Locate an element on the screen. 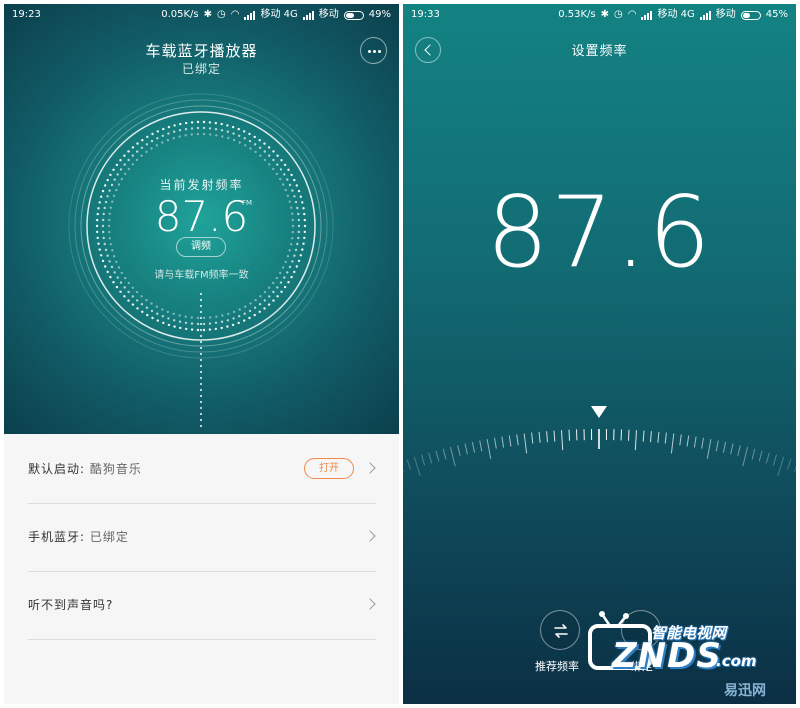 Image resolution: width=800 pixels, height=708 pixels. battery-percent: 49% is located at coordinates (379, 14).